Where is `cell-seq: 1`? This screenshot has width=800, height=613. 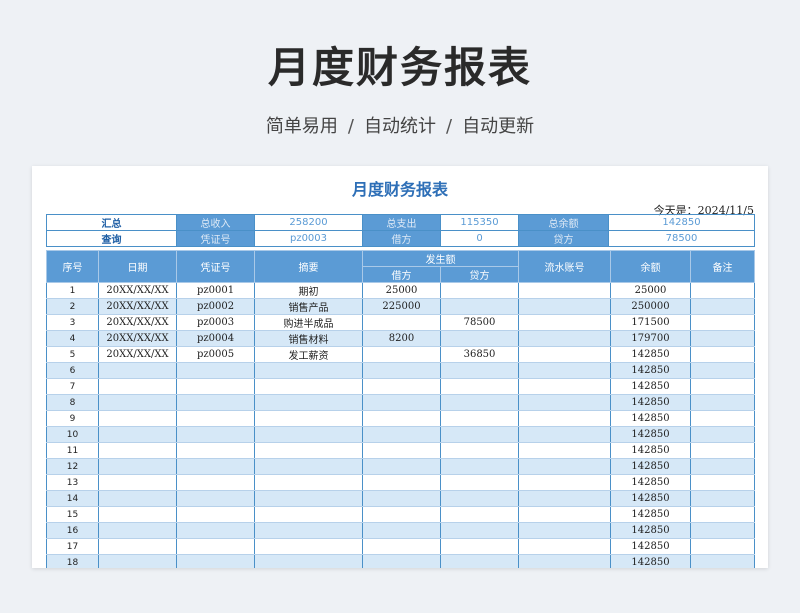 cell-seq: 1 is located at coordinates (72, 290).